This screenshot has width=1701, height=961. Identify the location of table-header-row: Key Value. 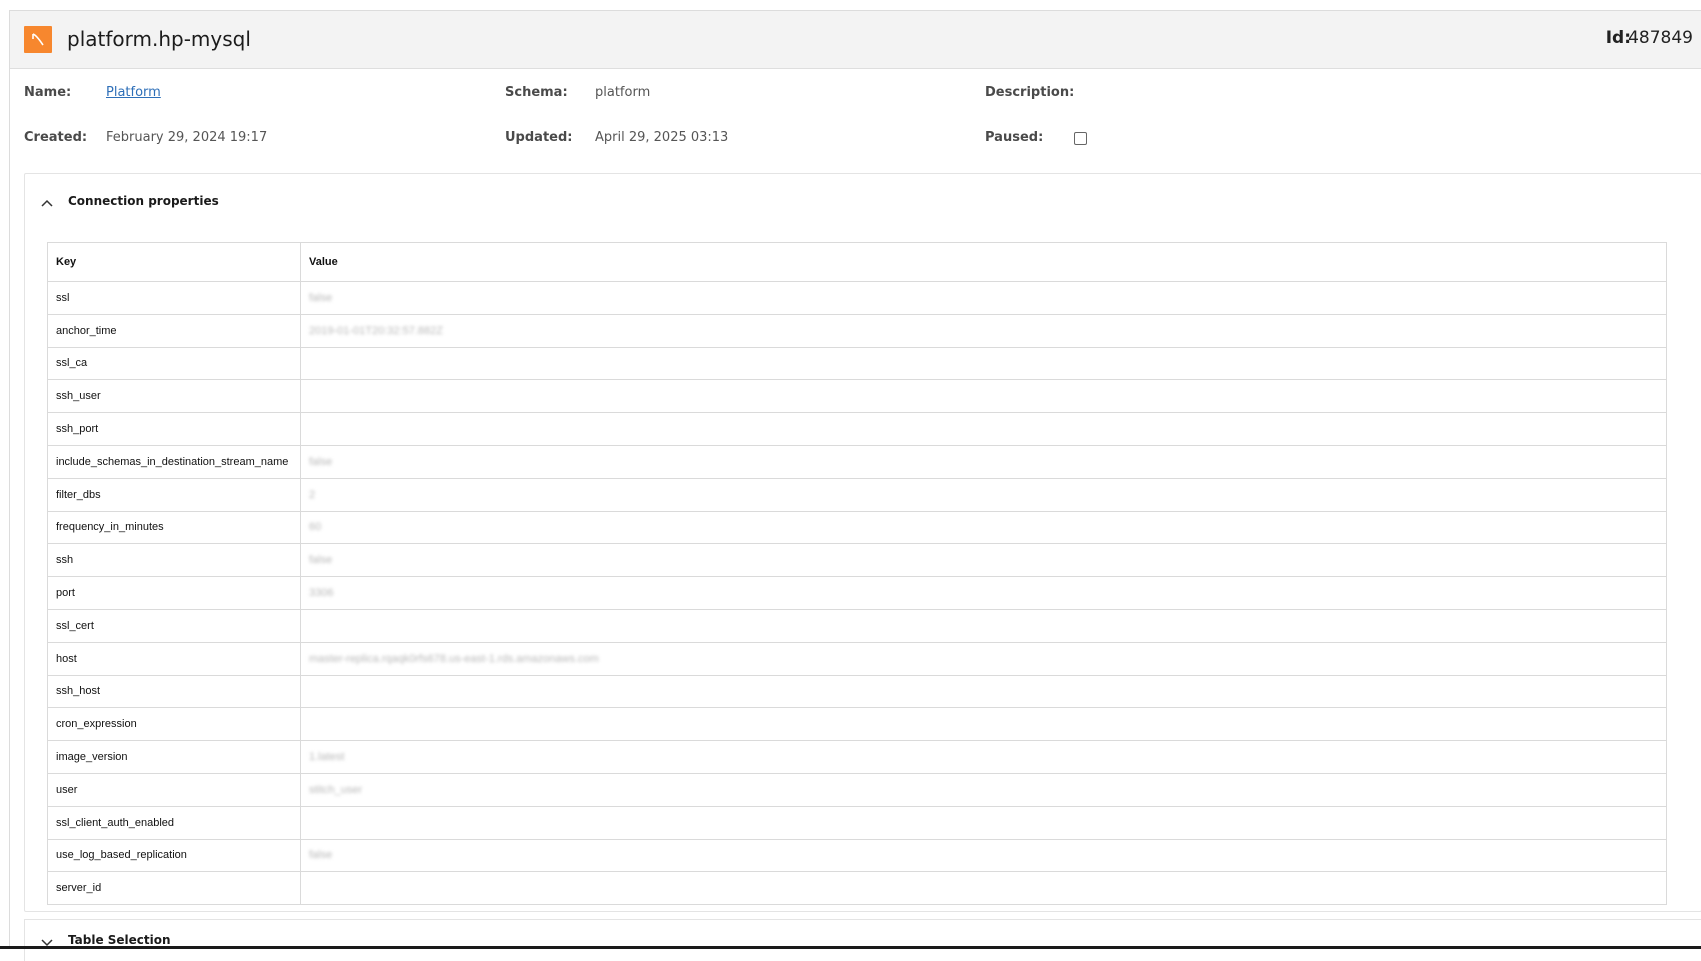
(857, 262).